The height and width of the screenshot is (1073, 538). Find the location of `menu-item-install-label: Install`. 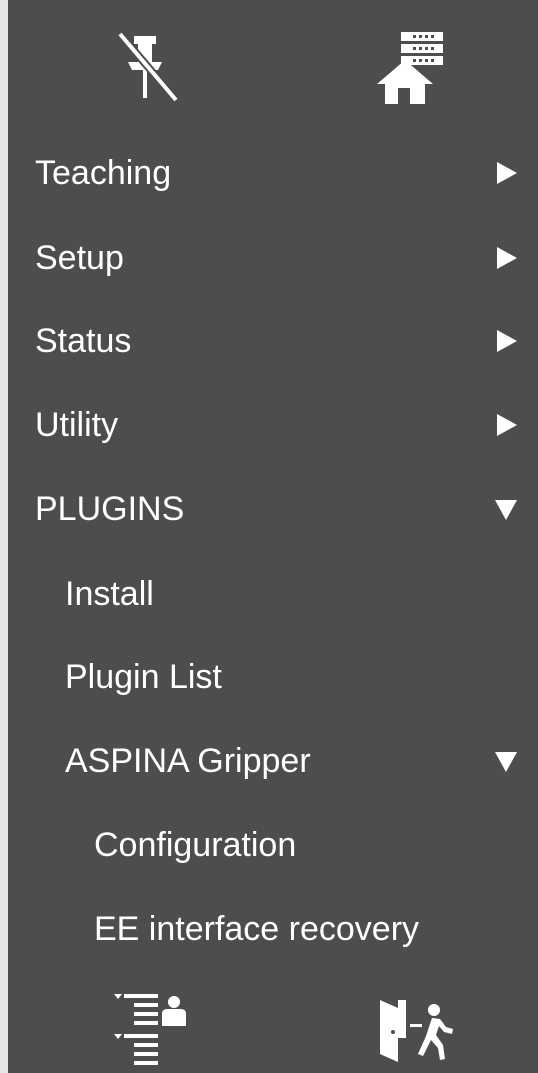

menu-item-install-label: Install is located at coordinates (109, 594).